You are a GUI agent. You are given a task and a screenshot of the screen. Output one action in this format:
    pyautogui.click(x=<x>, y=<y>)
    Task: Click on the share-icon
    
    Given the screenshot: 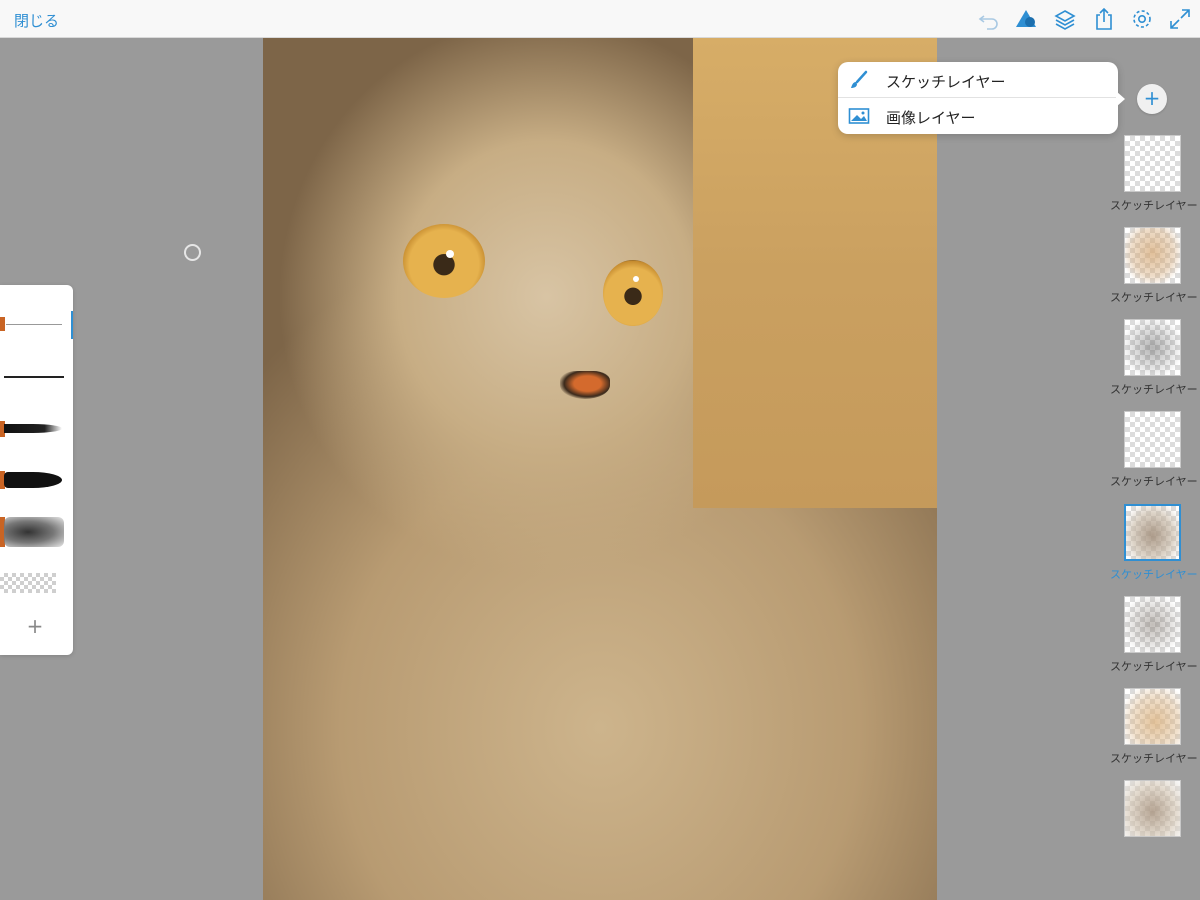 What is the action you would take?
    pyautogui.click(x=1104, y=19)
    